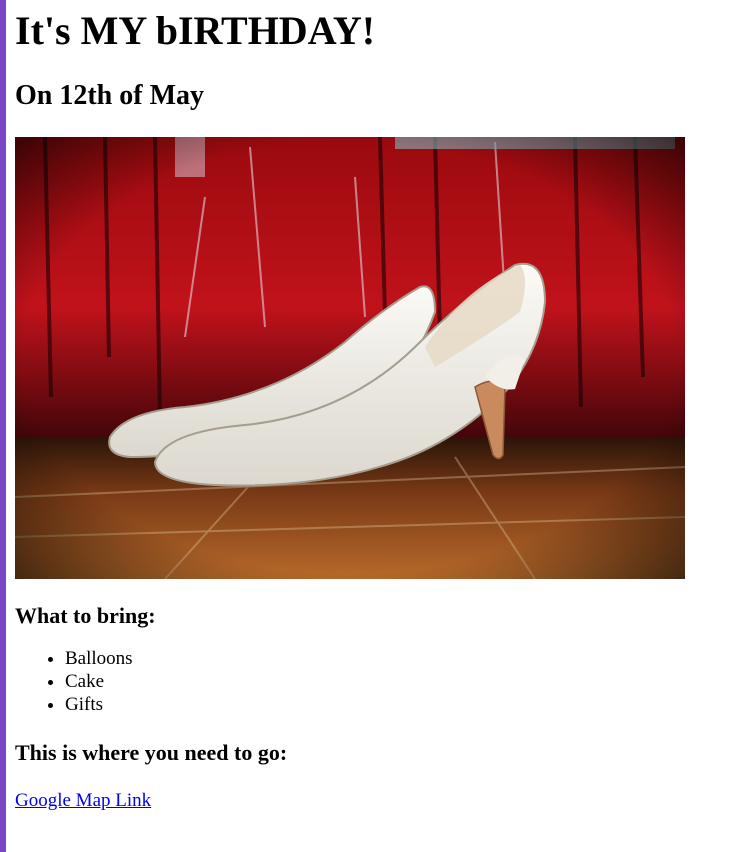 The image size is (748, 852). Describe the element at coordinates (151, 752) in the screenshot. I see `directions-heading: This is where you need to go:` at that location.